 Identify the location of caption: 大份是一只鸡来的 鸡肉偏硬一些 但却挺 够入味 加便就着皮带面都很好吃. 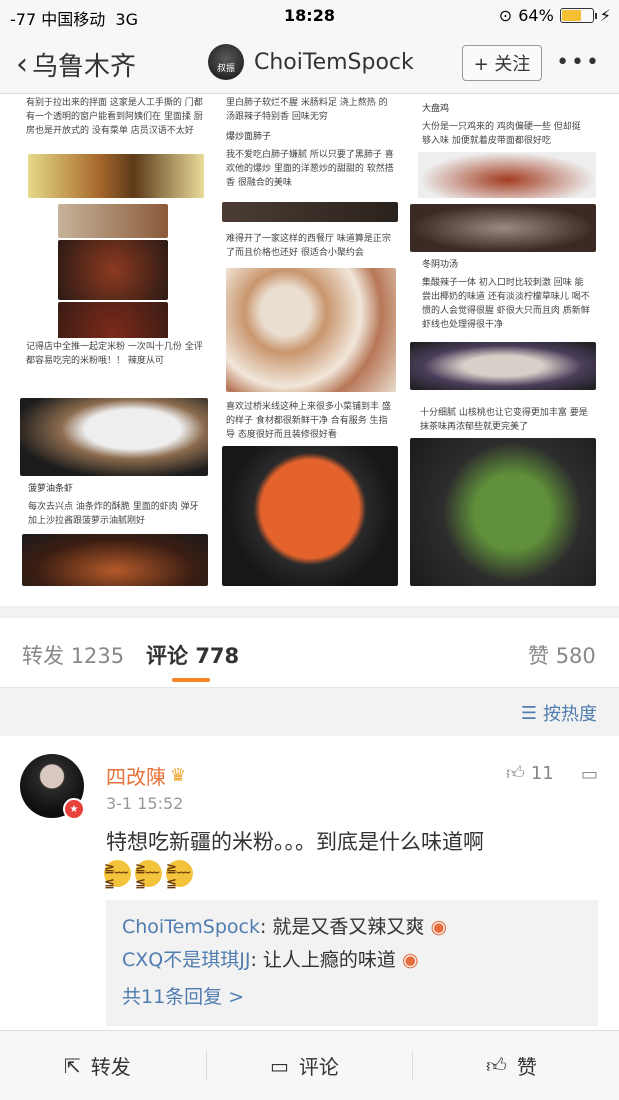
(507, 133).